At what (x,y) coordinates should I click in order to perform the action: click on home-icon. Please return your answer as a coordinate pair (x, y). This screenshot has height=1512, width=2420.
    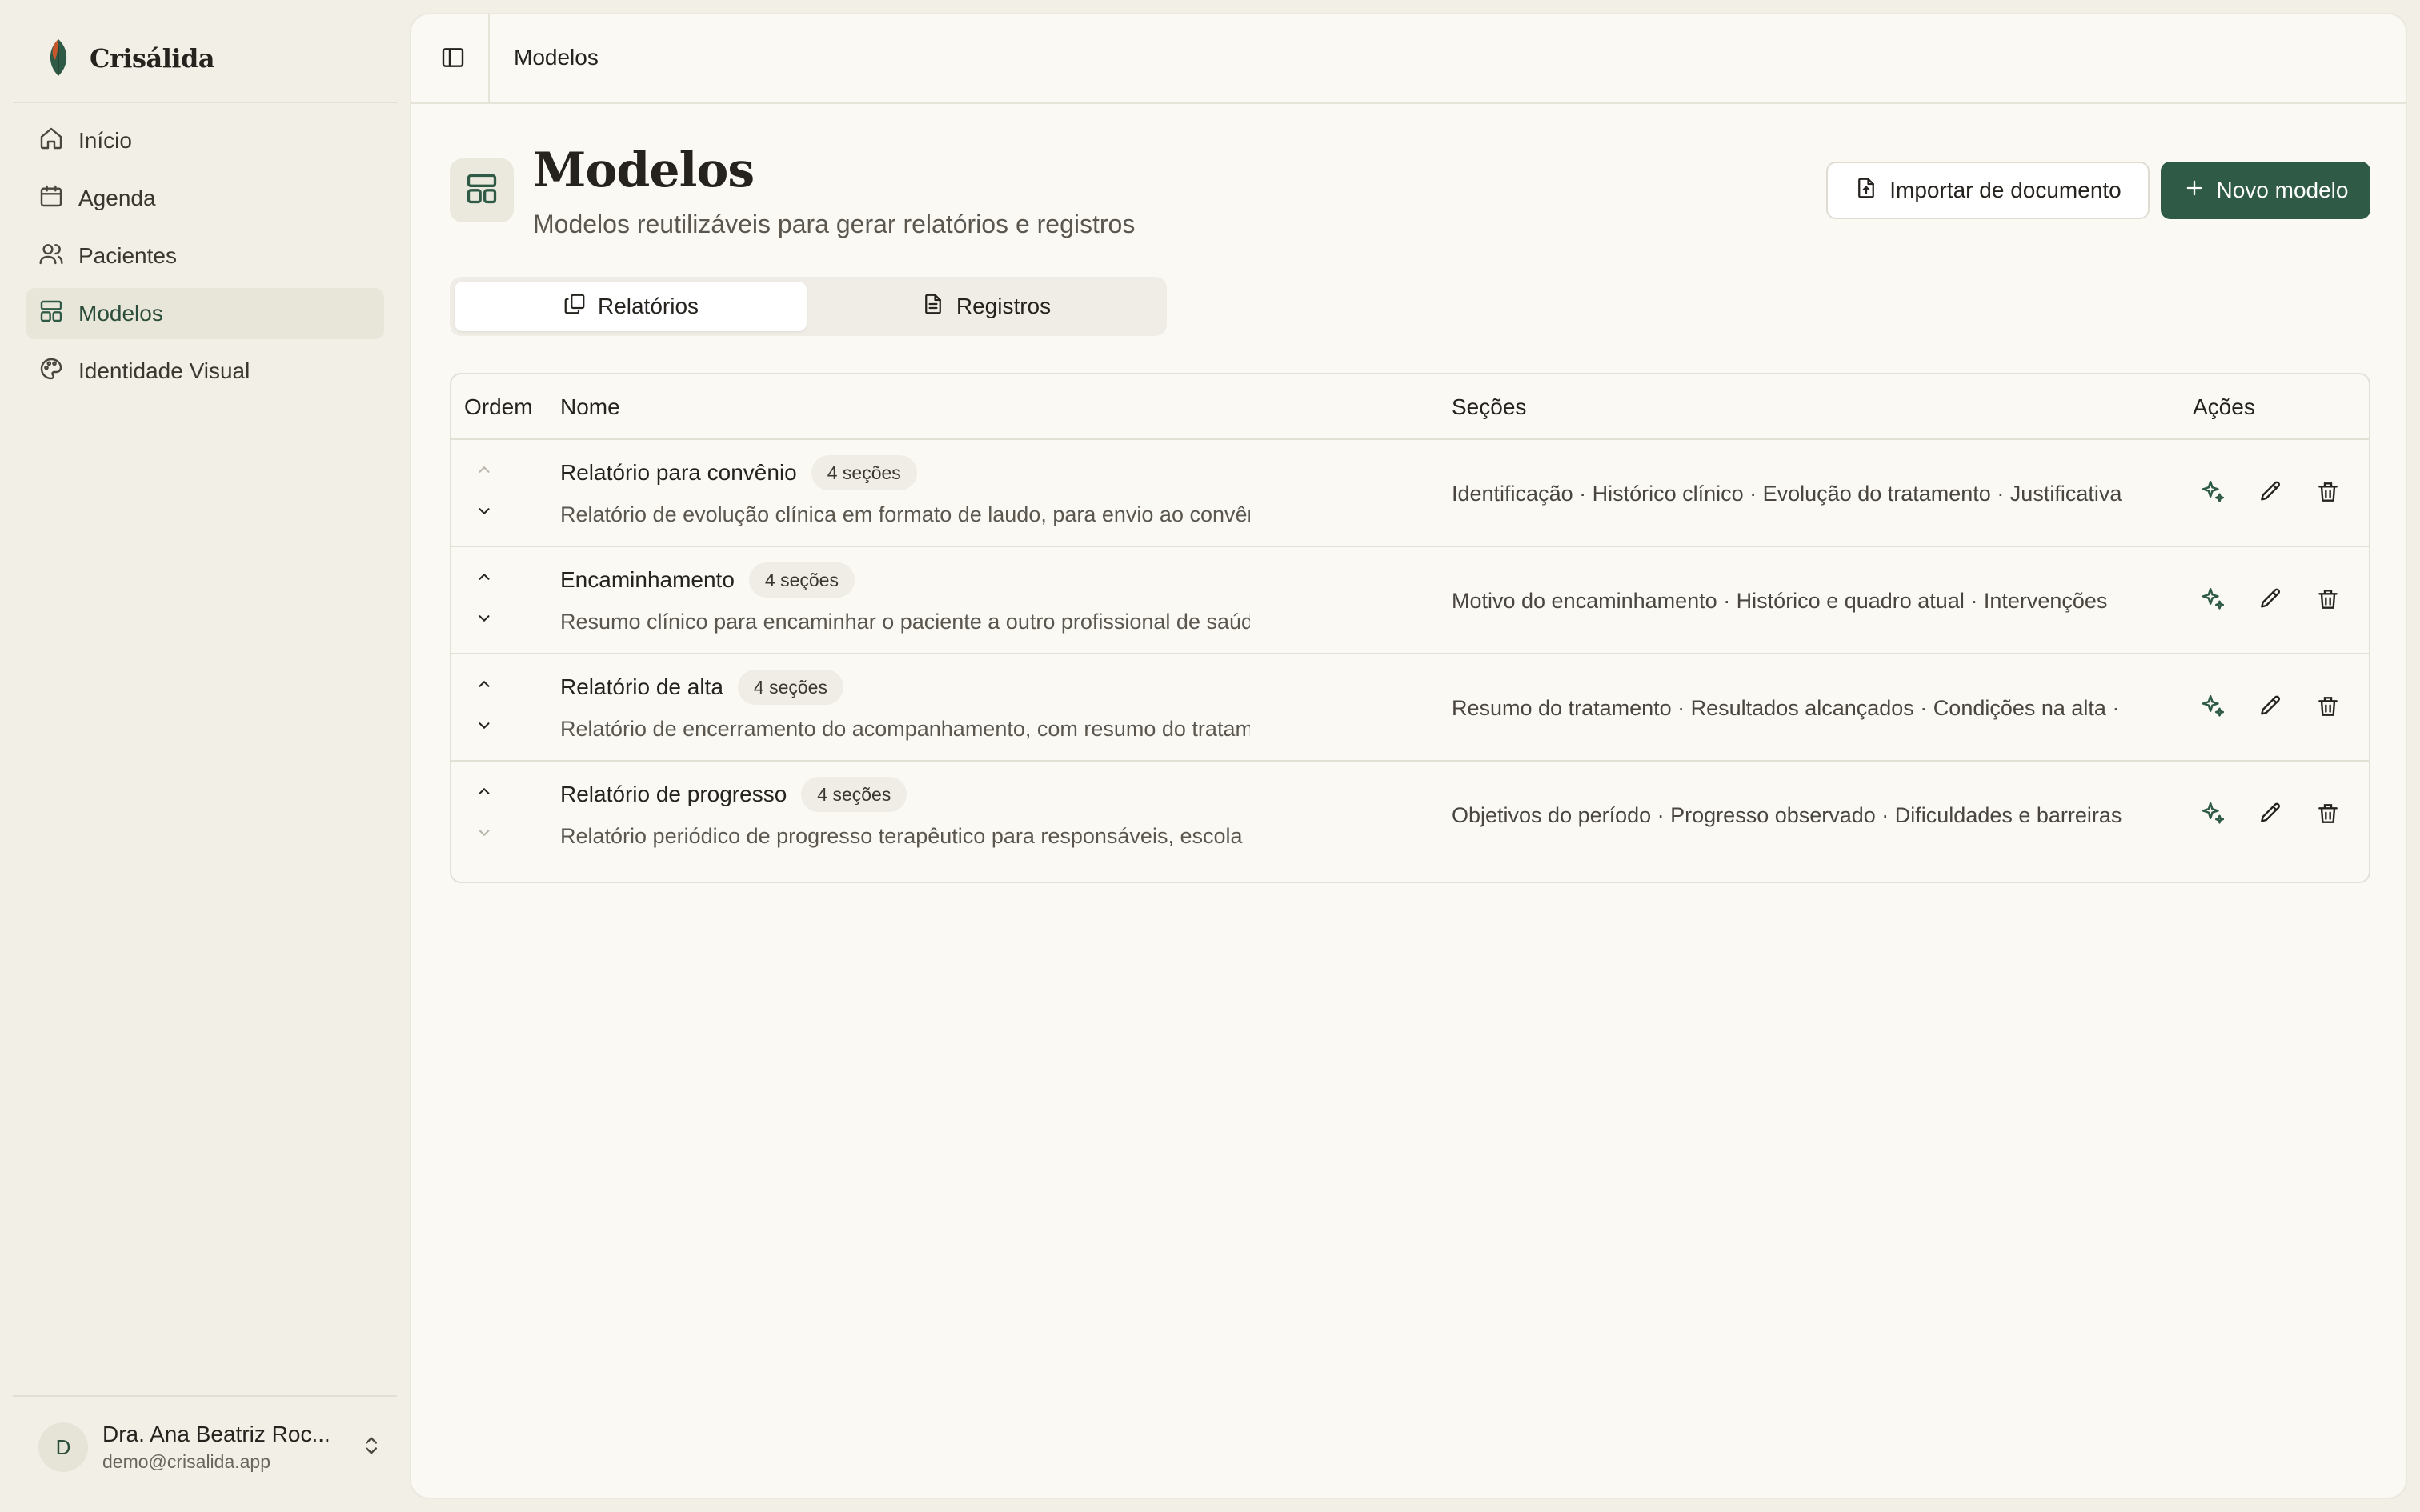
    Looking at the image, I should click on (51, 141).